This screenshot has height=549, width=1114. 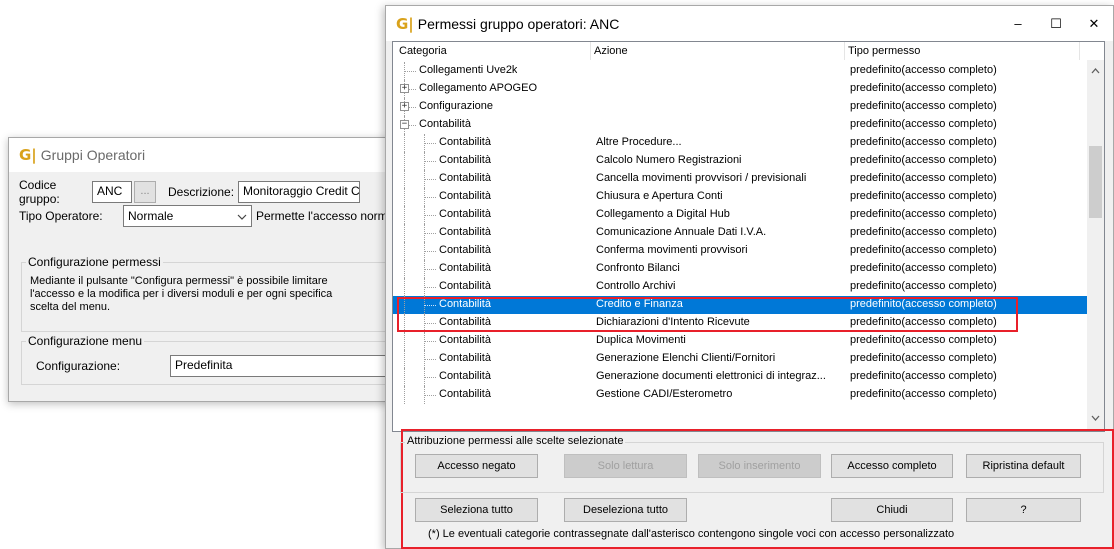 What do you see at coordinates (201, 192) in the screenshot?
I see `descrizione-label: Descrizione:` at bounding box center [201, 192].